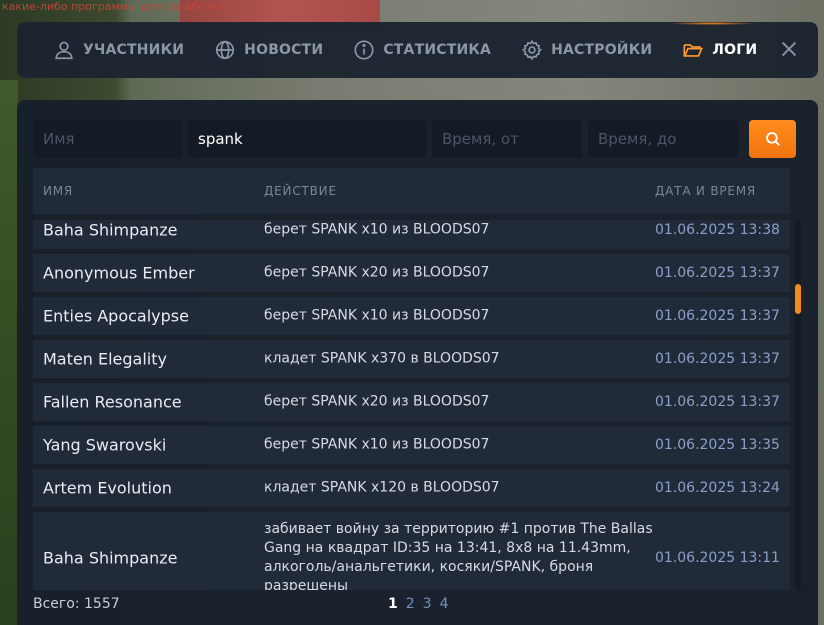  I want to click on row-name: Maten Elegality, so click(105, 359).